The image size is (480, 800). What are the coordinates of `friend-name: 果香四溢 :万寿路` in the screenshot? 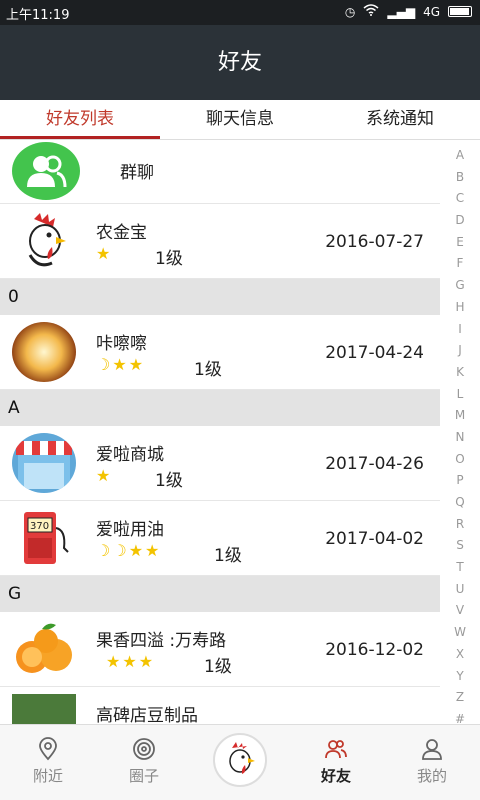 It's located at (161, 641).